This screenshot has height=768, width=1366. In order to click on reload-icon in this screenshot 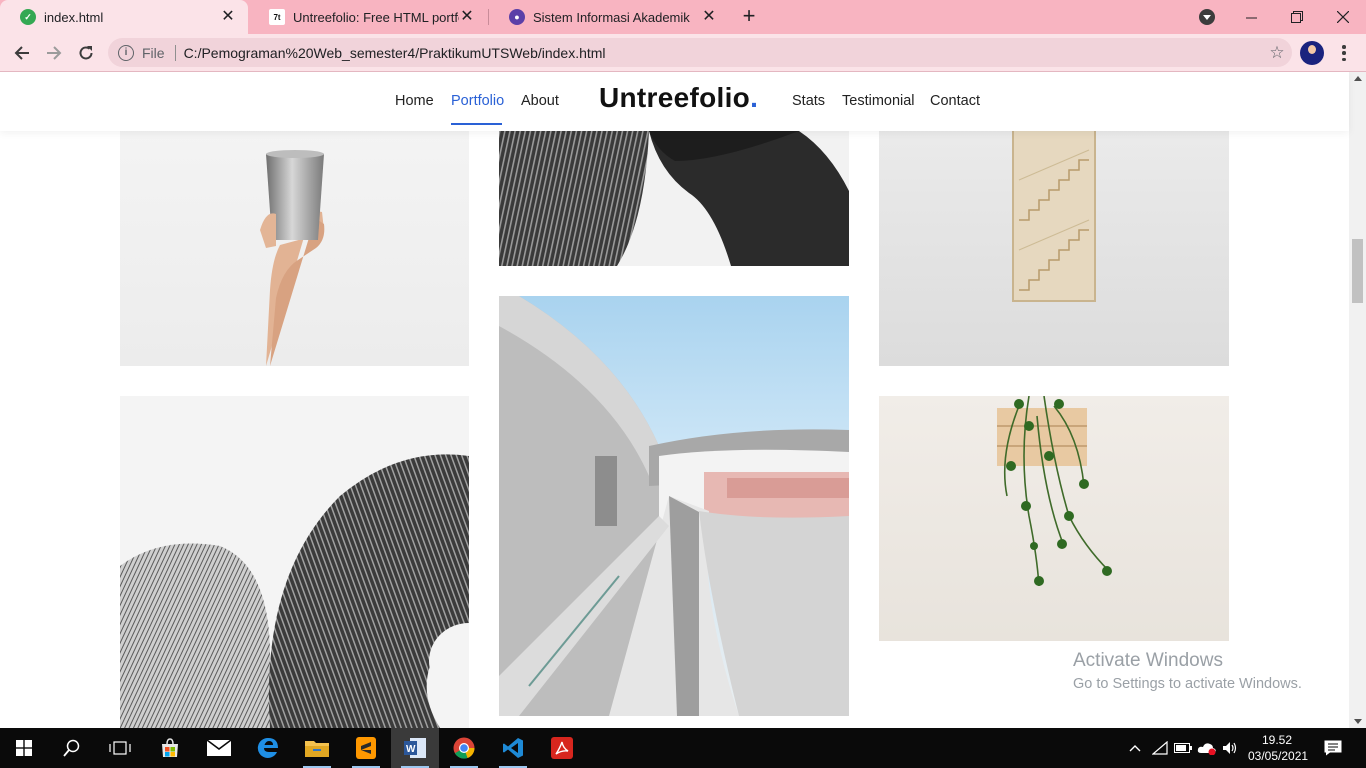, I will do `click(86, 53)`.